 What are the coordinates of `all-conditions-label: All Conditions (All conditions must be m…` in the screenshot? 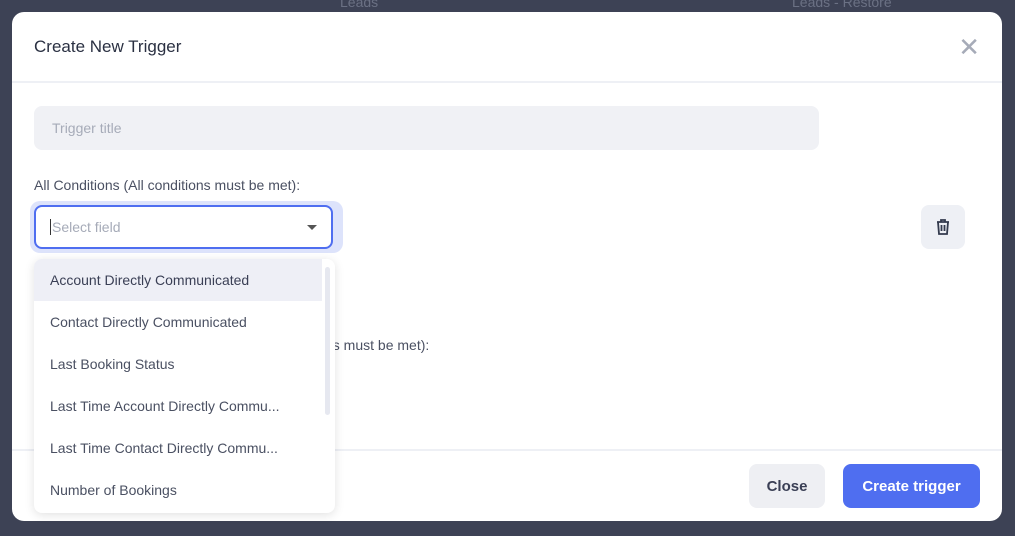 It's located at (167, 185).